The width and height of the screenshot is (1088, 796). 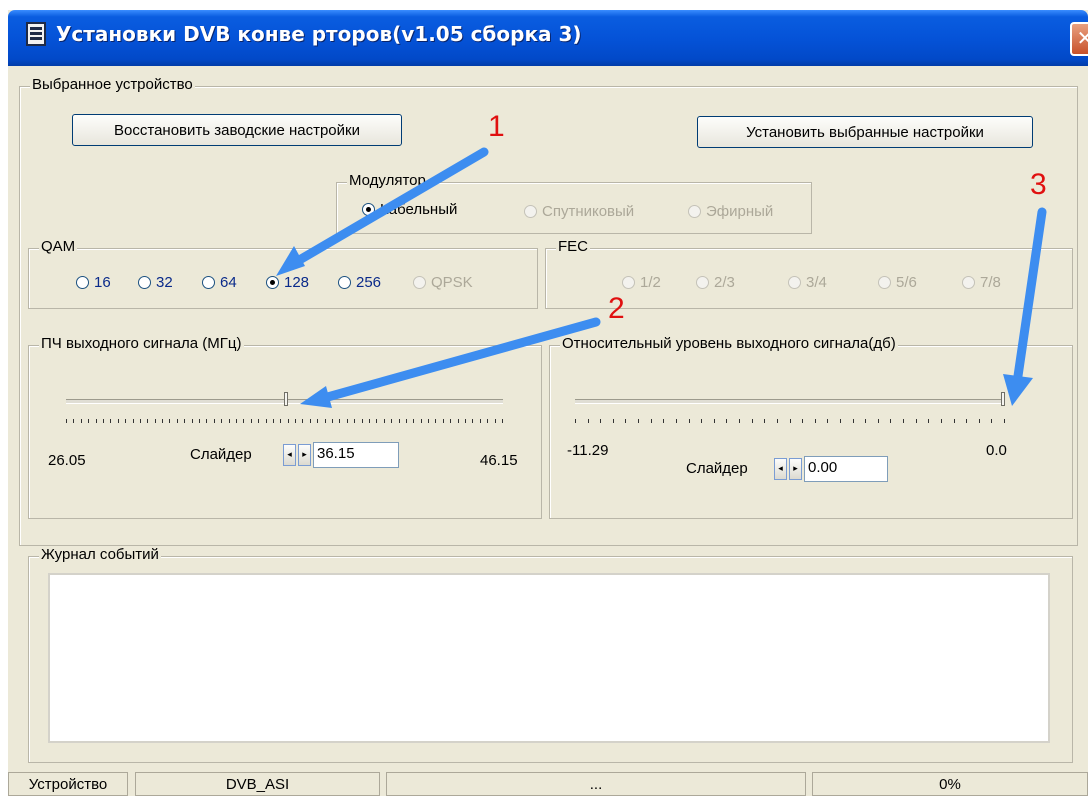 What do you see at coordinates (289, 455) in the screenshot?
I see `if-frequency-decrement-button: ◂` at bounding box center [289, 455].